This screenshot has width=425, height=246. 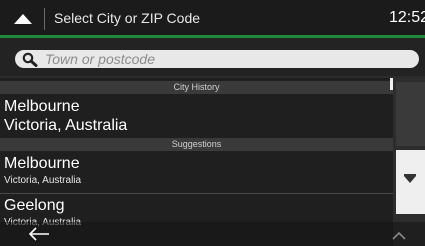 I want to click on clock: 12:52, so click(x=406, y=17).